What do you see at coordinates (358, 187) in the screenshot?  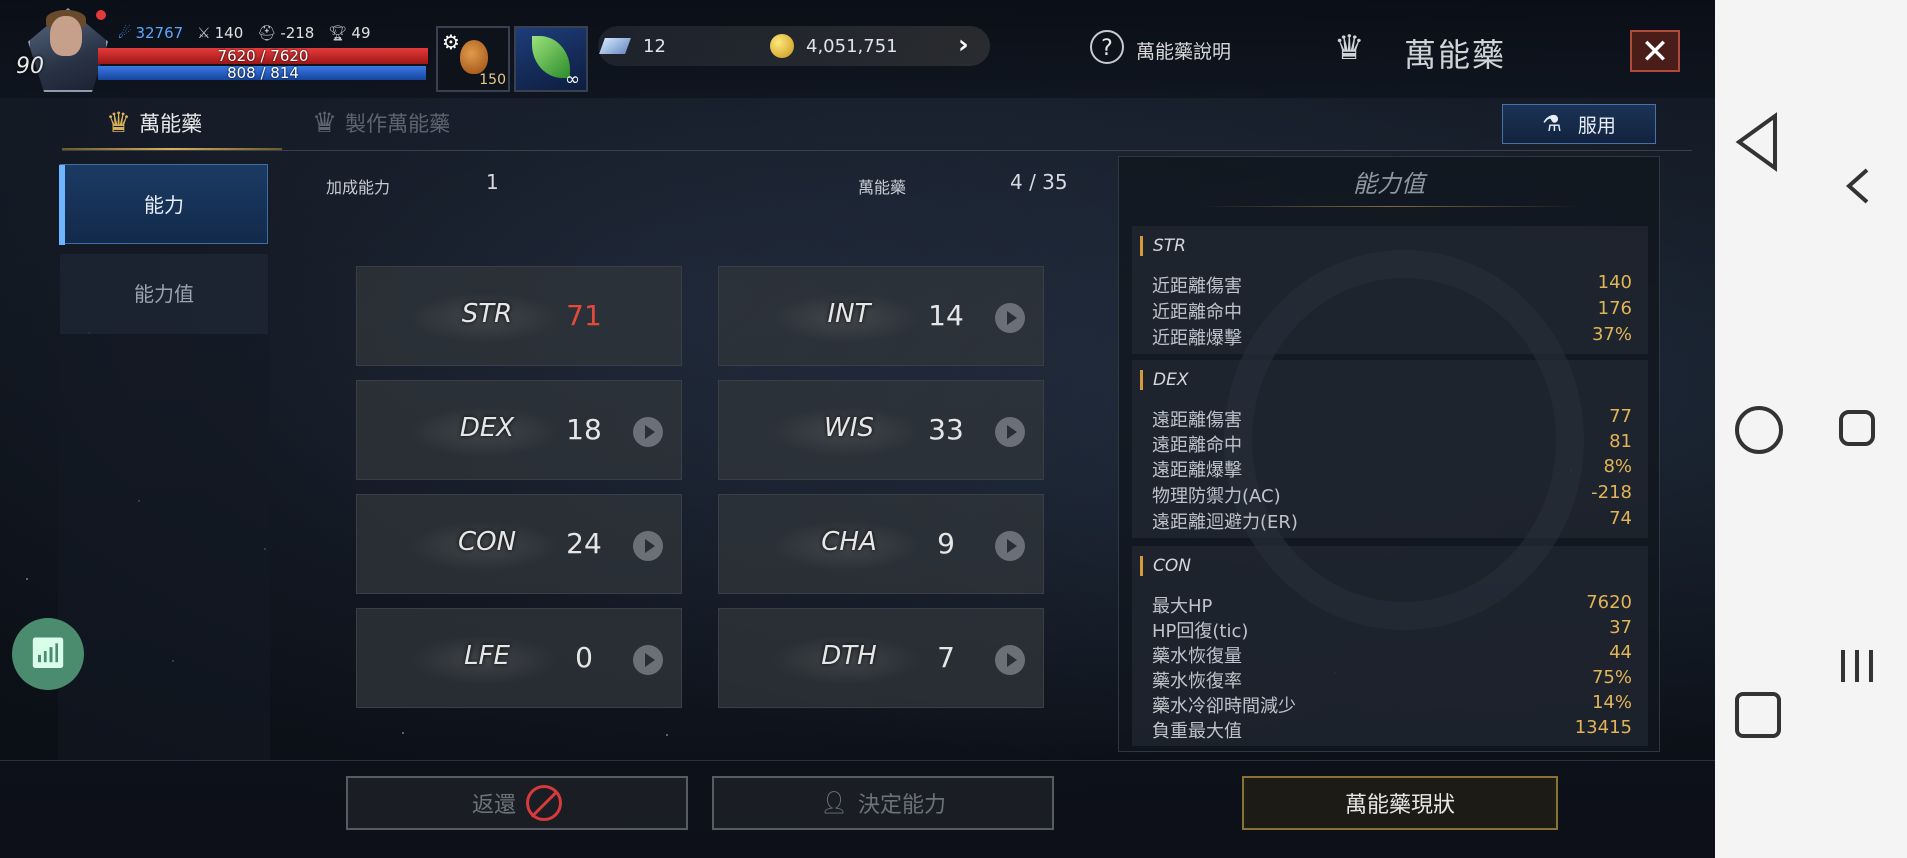 I see `bonus-label: 加成能力` at bounding box center [358, 187].